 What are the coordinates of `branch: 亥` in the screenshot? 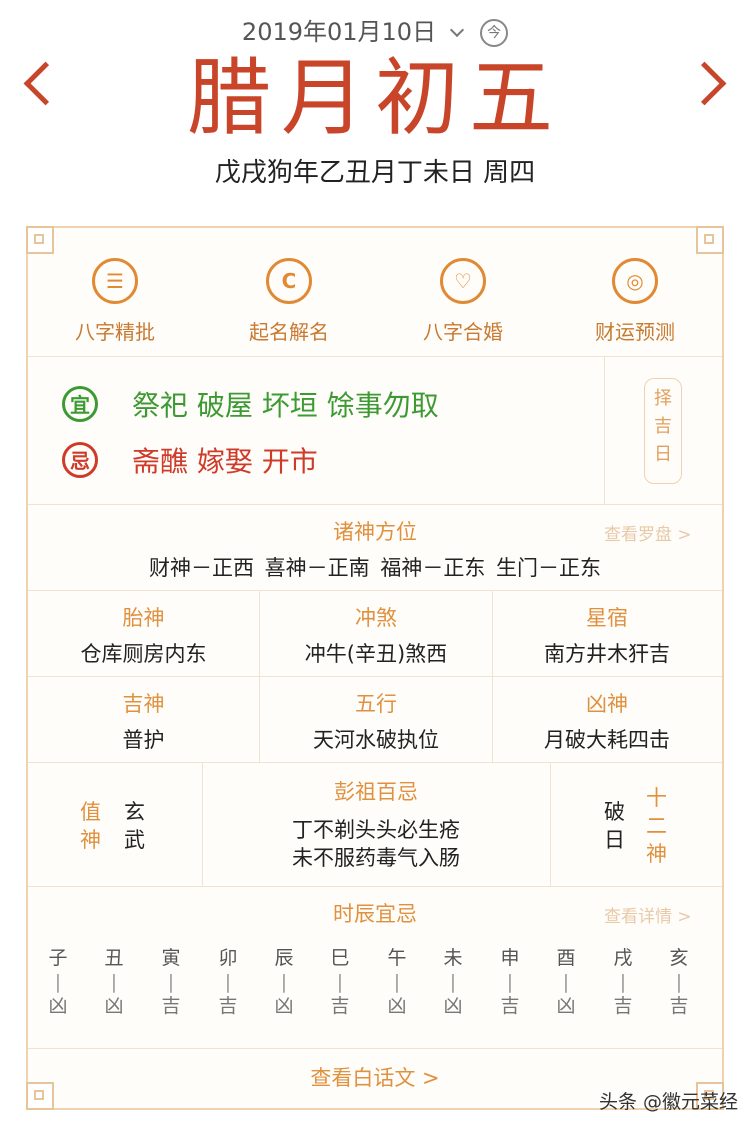 It's located at (679, 958).